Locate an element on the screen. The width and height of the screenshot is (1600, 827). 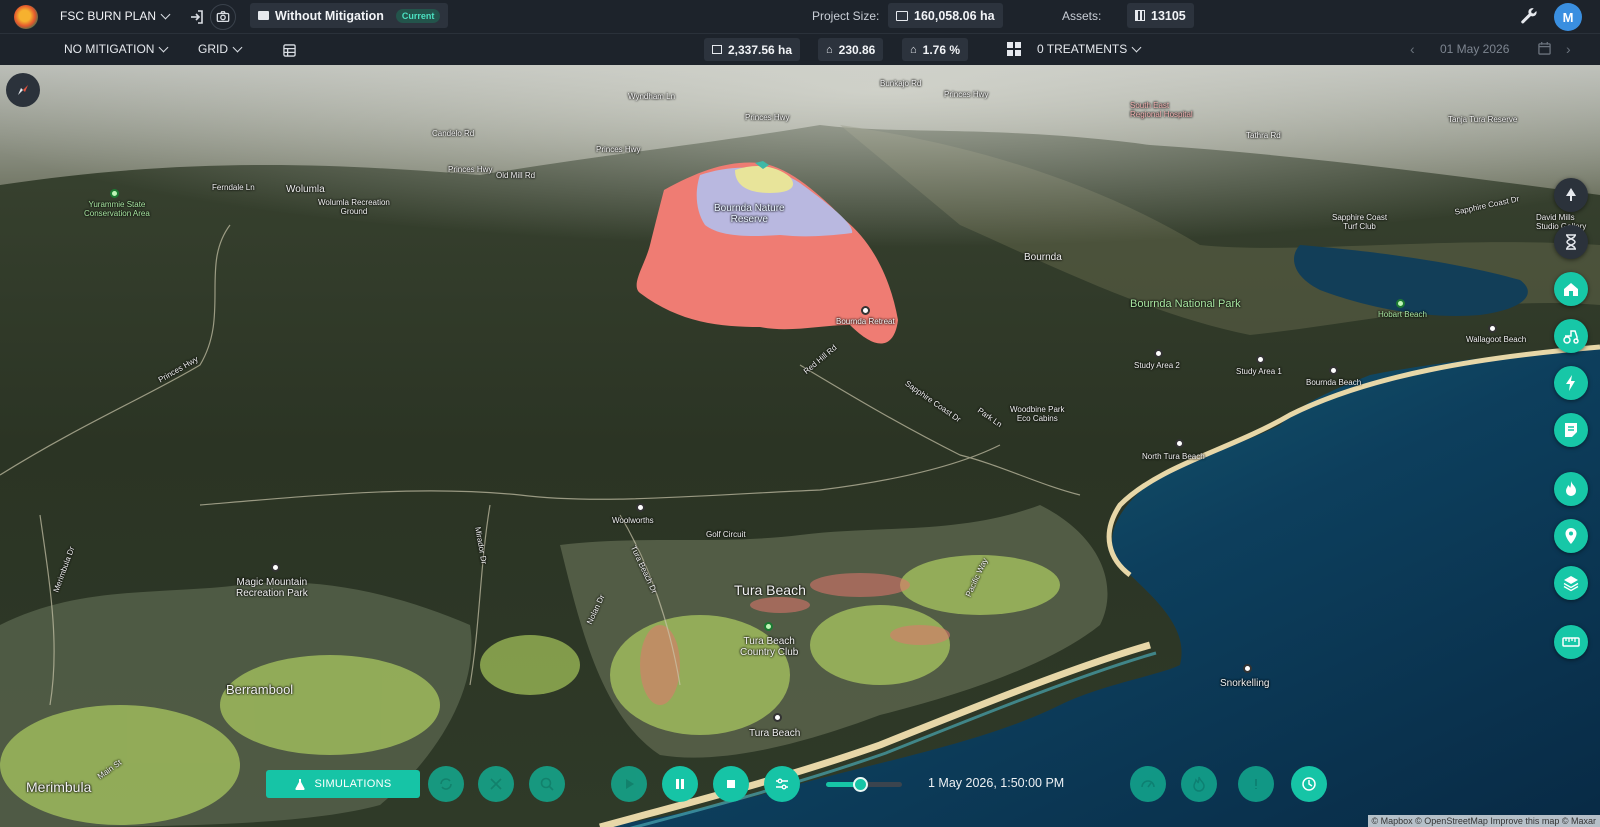
map-label: Bournda Retreat is located at coordinates (865, 321).